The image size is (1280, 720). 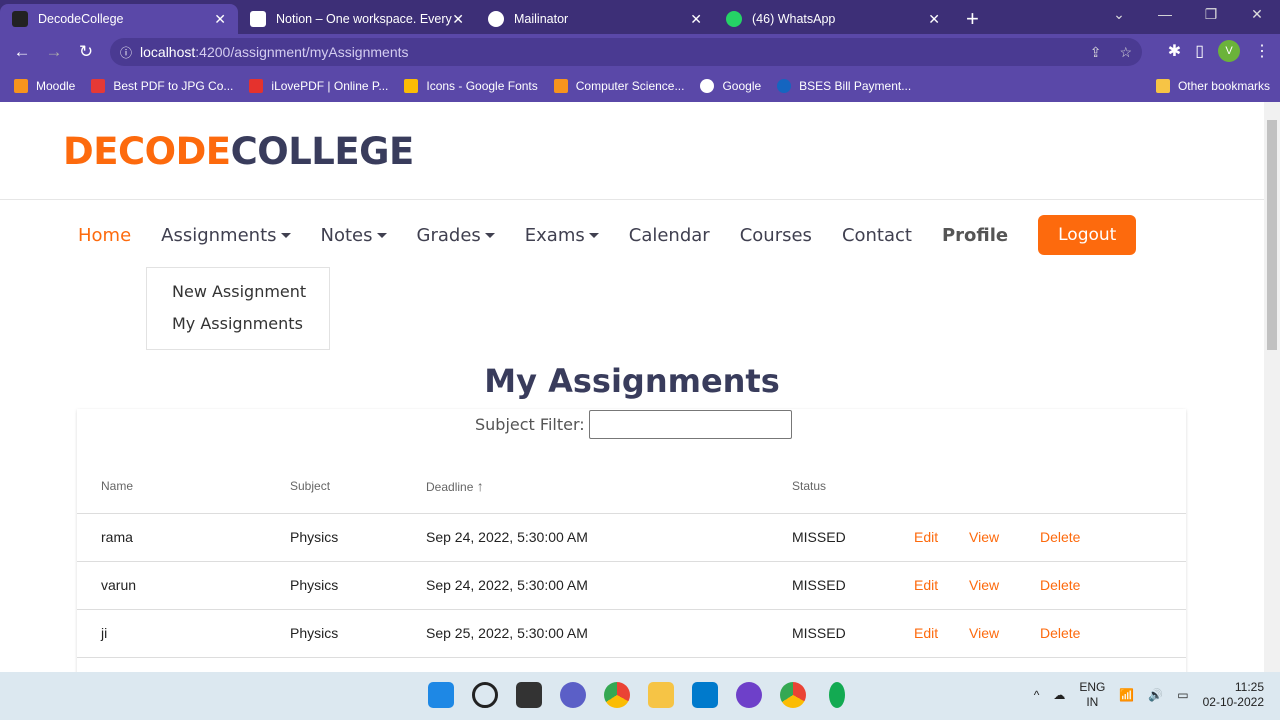 What do you see at coordinates (1037, 695) in the screenshot?
I see `chevron-up-icon: ^` at bounding box center [1037, 695].